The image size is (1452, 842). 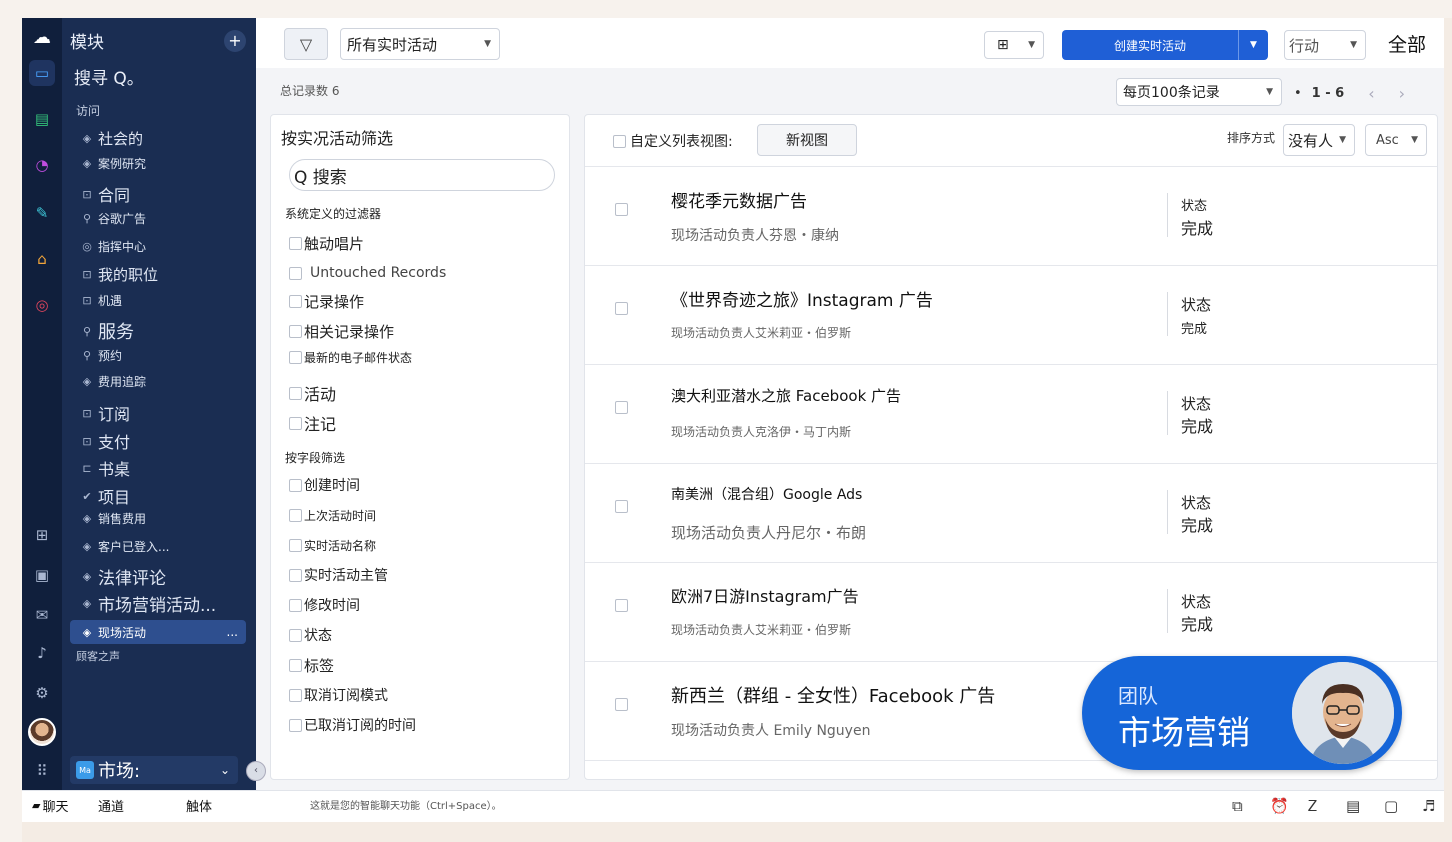 I want to click on filter-option: 创建时间, so click(x=324, y=485).